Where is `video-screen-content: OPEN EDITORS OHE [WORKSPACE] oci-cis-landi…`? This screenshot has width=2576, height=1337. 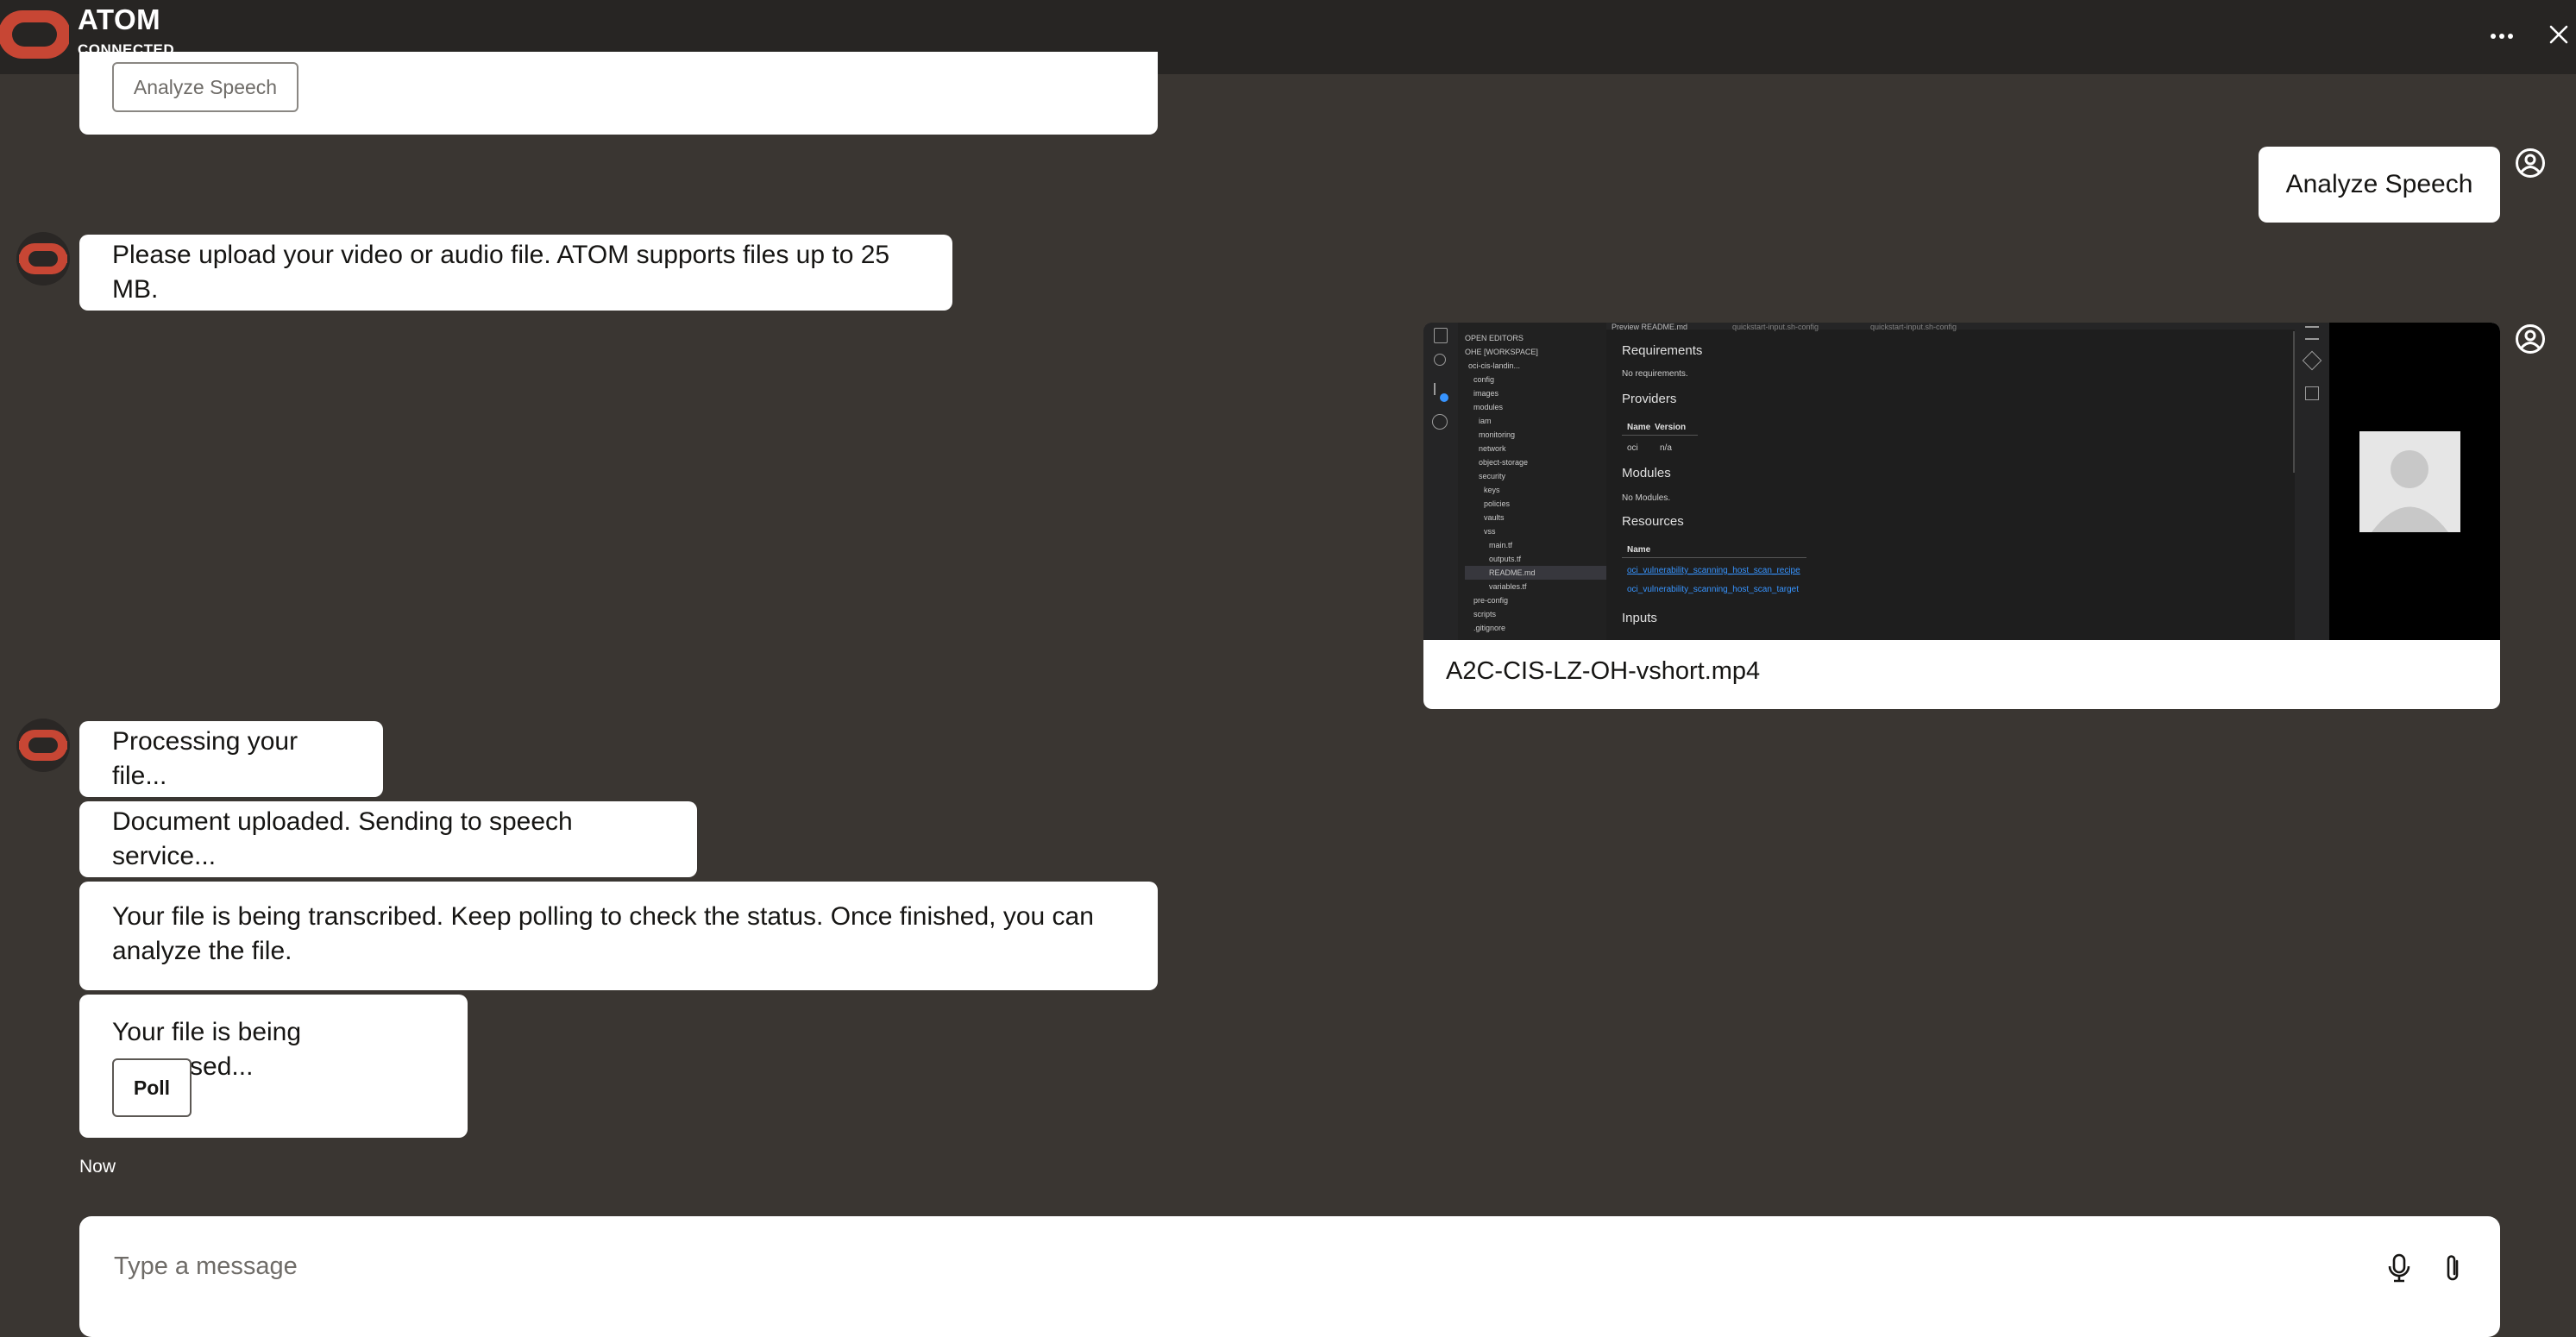
video-screen-content: OPEN EDITORS OHE [WORKSPACE] oci-cis-landi… is located at coordinates (1876, 481).